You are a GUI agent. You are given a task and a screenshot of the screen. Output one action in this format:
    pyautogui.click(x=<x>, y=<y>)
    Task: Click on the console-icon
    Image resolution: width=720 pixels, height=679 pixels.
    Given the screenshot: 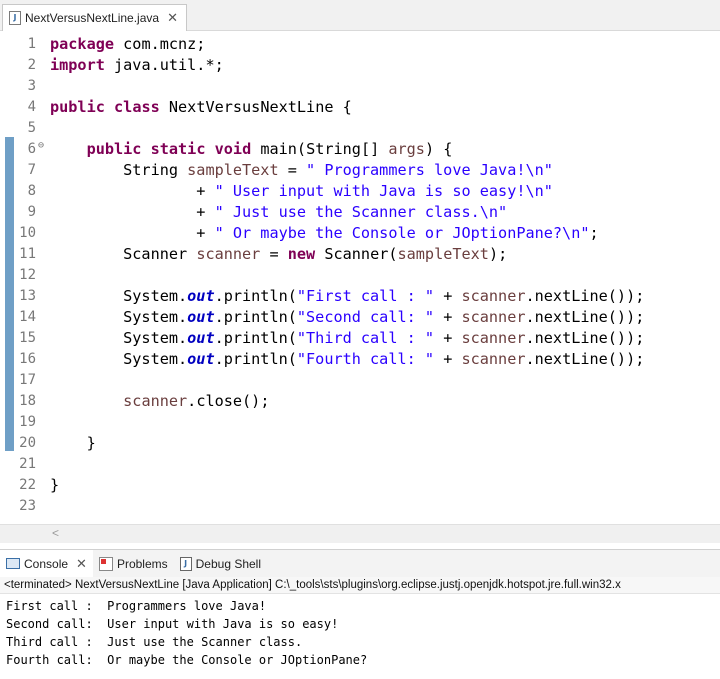 What is the action you would take?
    pyautogui.click(x=13, y=563)
    